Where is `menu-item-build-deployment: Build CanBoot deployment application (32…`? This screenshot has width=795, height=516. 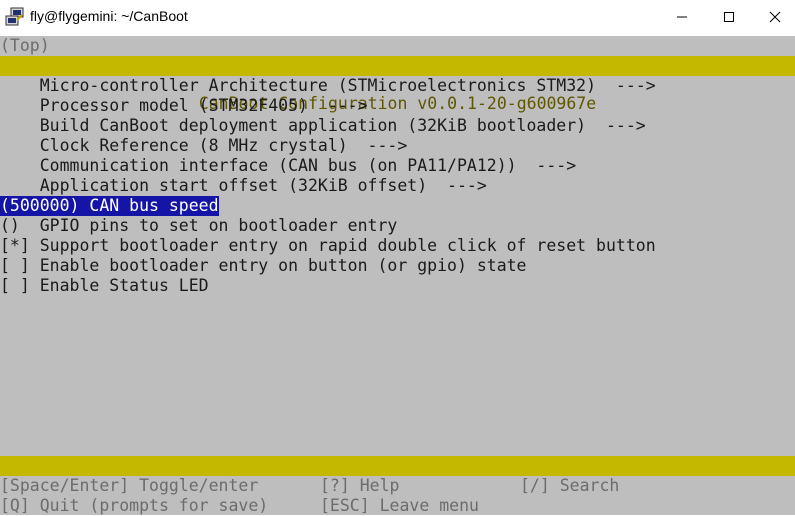 menu-item-build-deployment: Build CanBoot deployment application (32… is located at coordinates (323, 126).